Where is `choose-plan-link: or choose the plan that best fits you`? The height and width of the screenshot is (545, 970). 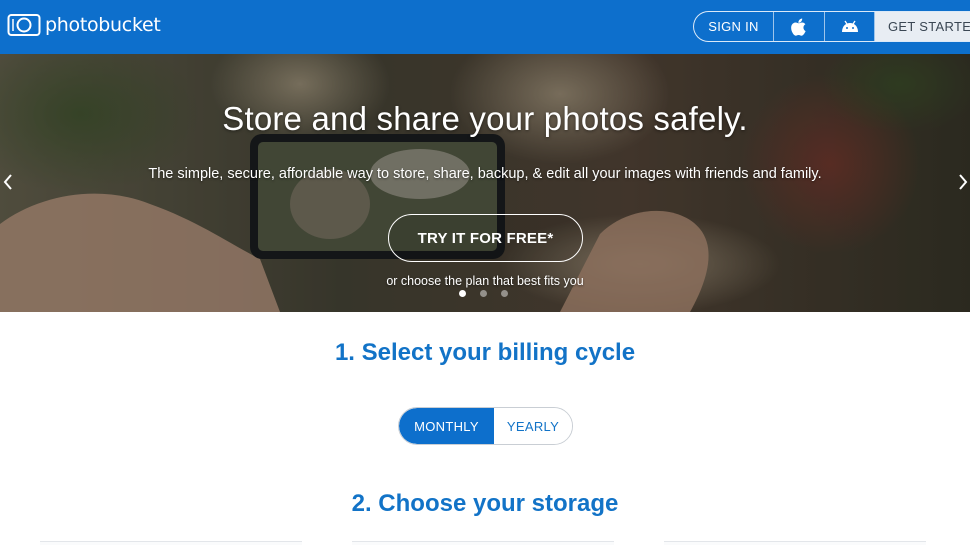 choose-plan-link: or choose the plan that best fits you is located at coordinates (485, 281).